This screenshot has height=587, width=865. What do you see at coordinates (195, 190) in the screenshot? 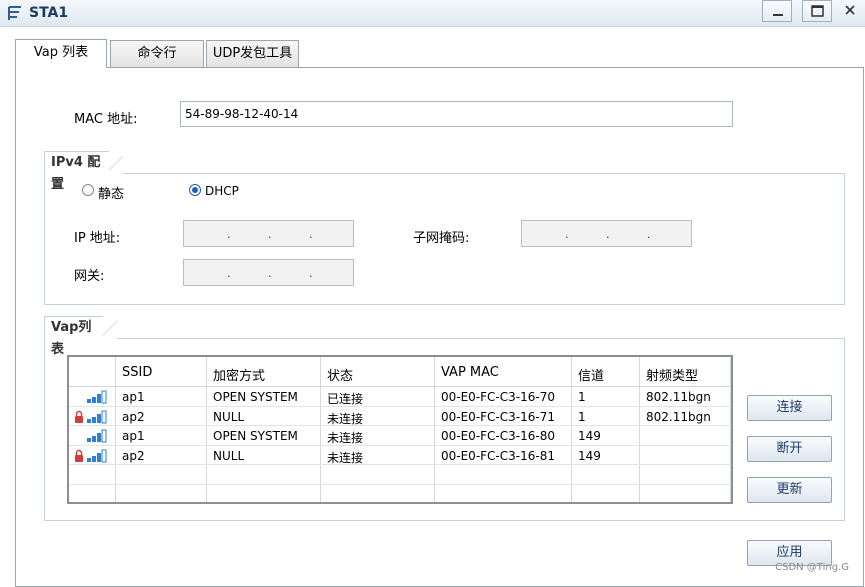
I see `dhcp-radio` at bounding box center [195, 190].